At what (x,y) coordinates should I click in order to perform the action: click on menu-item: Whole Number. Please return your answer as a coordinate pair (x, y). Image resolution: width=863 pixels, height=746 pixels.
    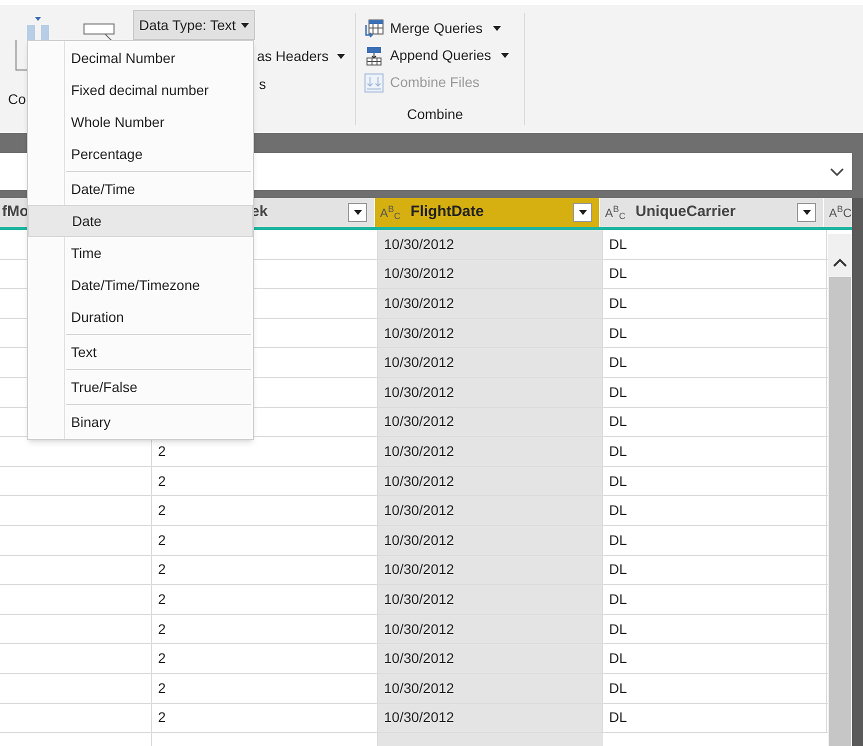
    Looking at the image, I should click on (140, 122).